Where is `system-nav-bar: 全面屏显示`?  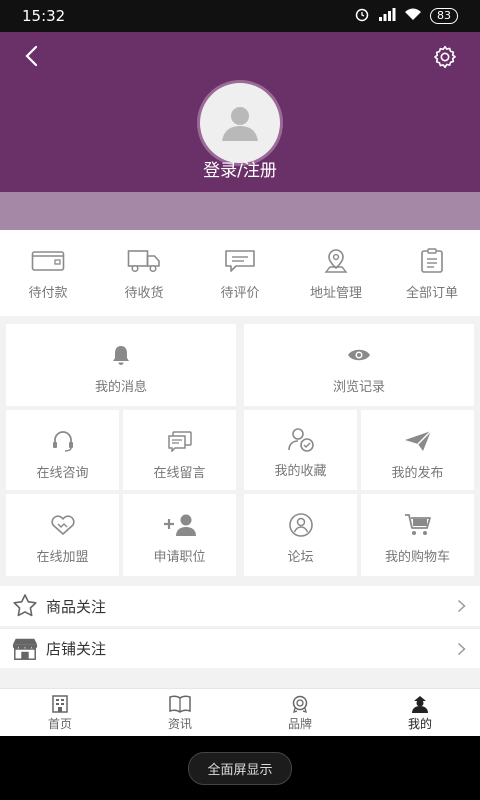
system-nav-bar: 全面屏显示 is located at coordinates (240, 768).